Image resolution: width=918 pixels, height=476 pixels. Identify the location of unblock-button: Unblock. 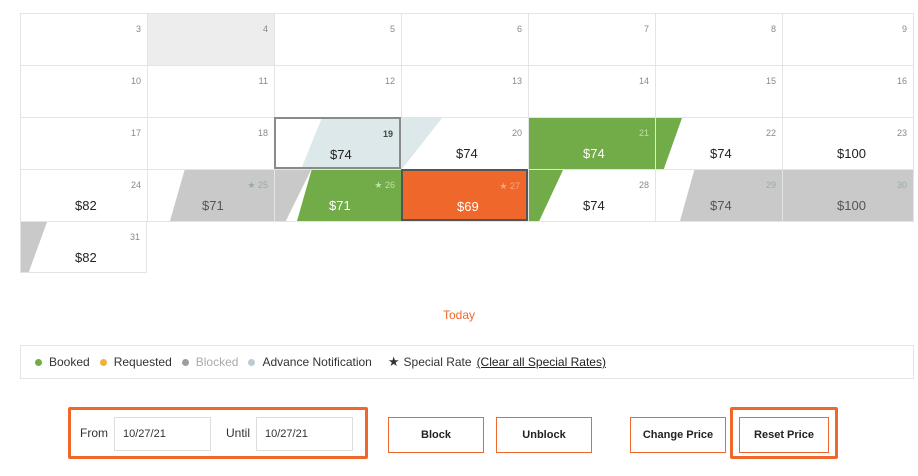
(544, 435).